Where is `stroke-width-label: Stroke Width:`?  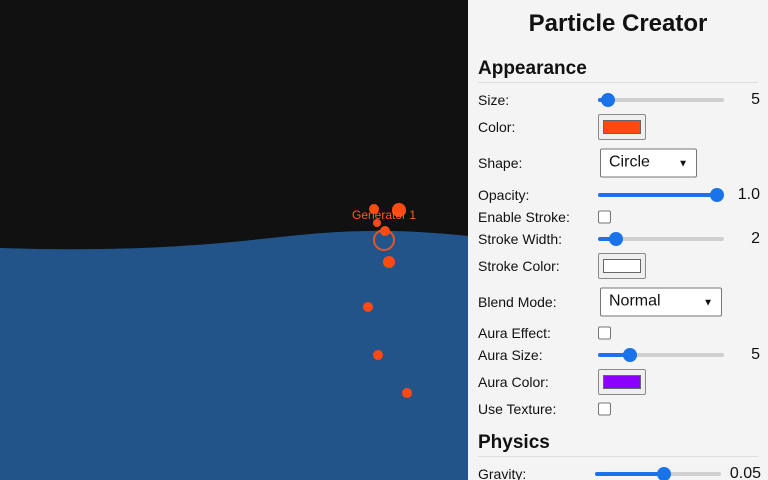 stroke-width-label: Stroke Width: is located at coordinates (520, 239).